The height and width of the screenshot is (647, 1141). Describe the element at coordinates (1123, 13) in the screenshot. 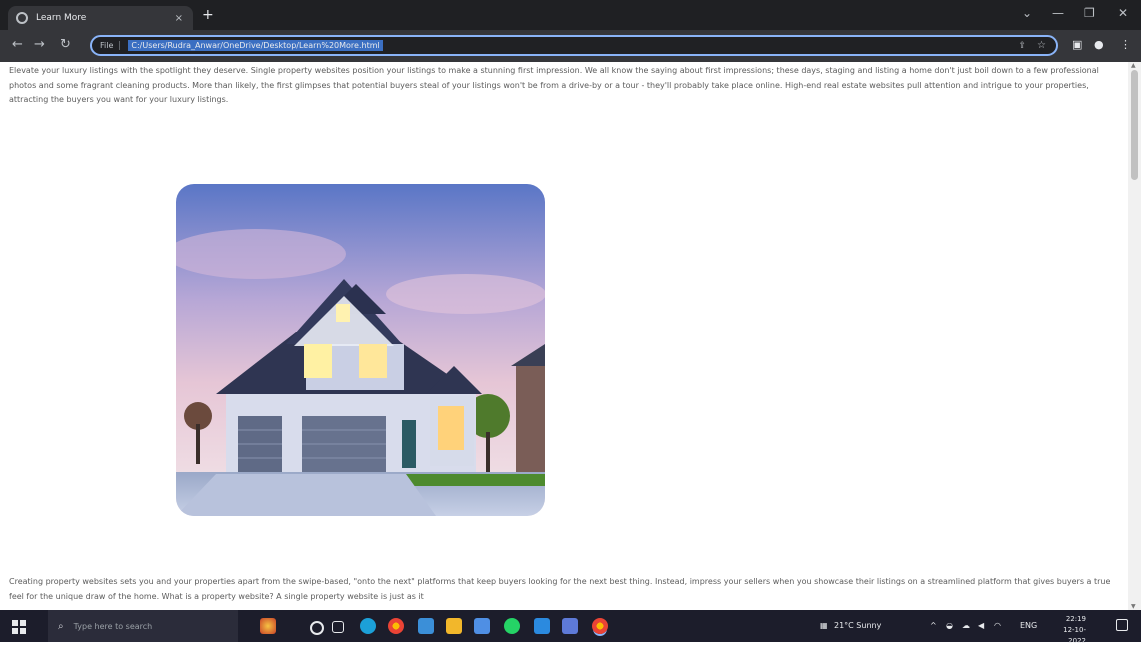

I see `window-close-button: ✕` at that location.